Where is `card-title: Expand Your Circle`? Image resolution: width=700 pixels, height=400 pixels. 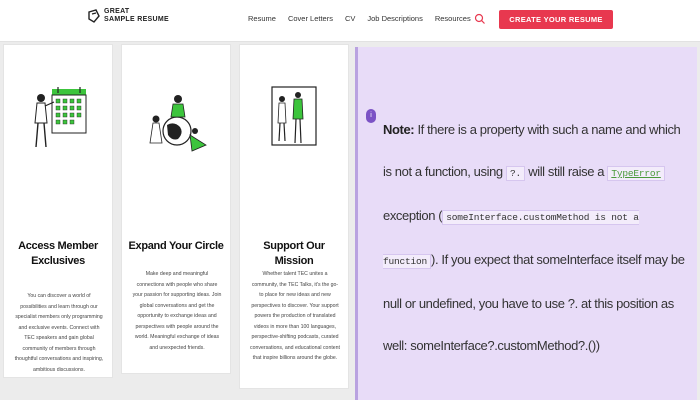 card-title: Expand Your Circle is located at coordinates (176, 246).